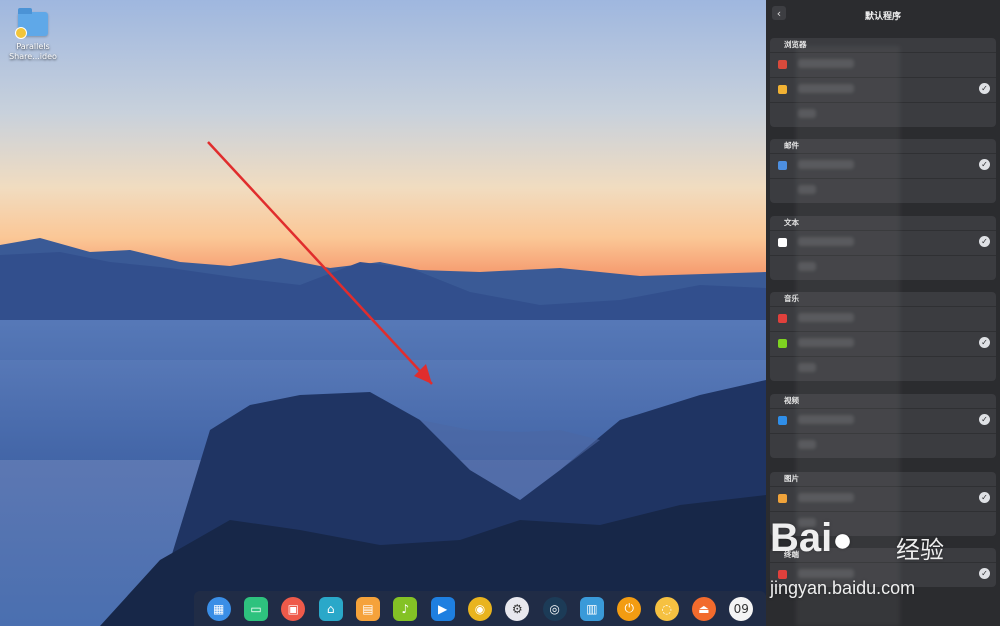 This screenshot has height=626, width=1000. Describe the element at coordinates (33, 51) in the screenshot. I see `desktop-shortcut-label: Parallels Share...ideo` at that location.